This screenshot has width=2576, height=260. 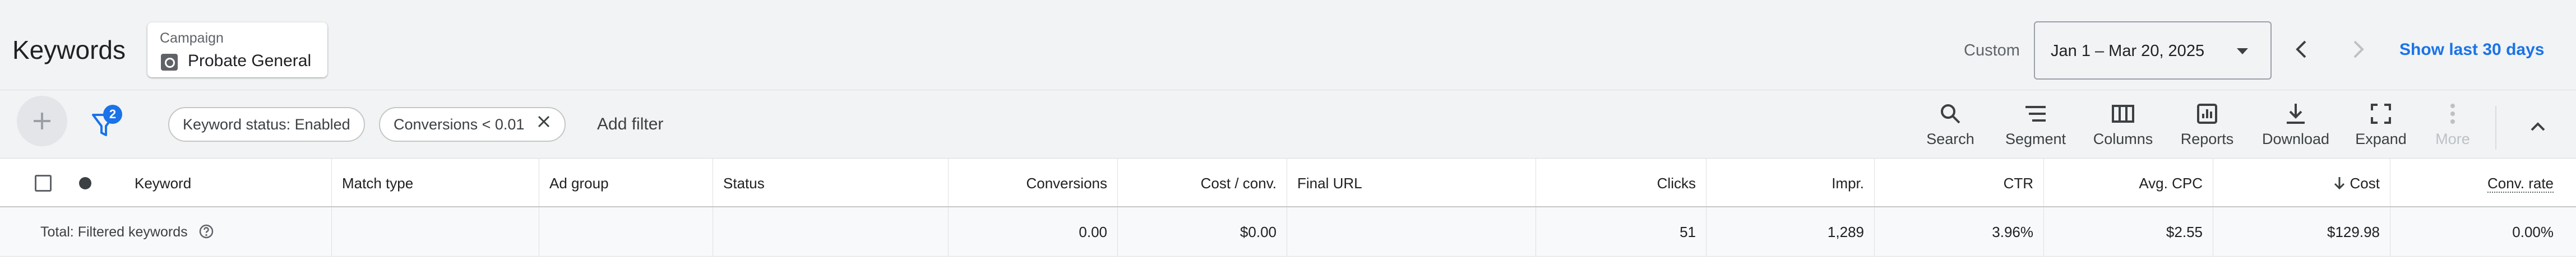 What do you see at coordinates (831, 231) in the screenshot?
I see `total-status-cell` at bounding box center [831, 231].